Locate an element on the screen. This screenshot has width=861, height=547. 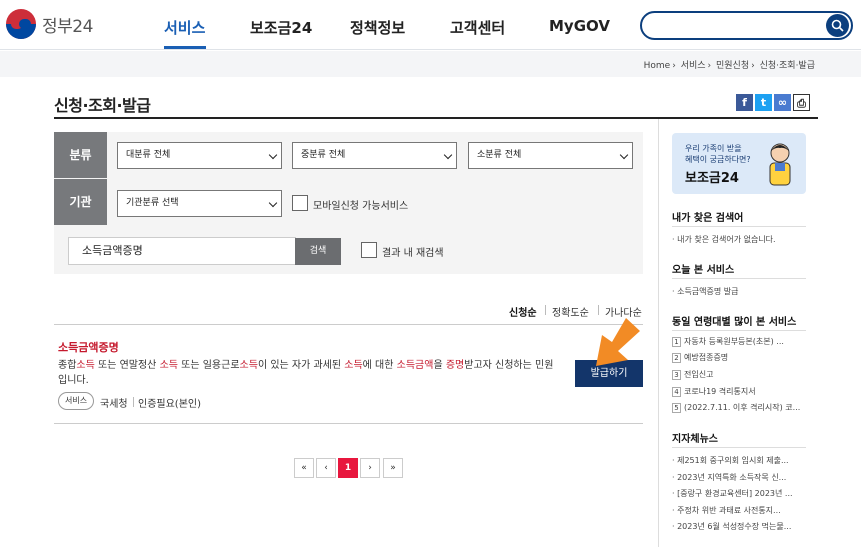
header-search-input is located at coordinates (746, 25).